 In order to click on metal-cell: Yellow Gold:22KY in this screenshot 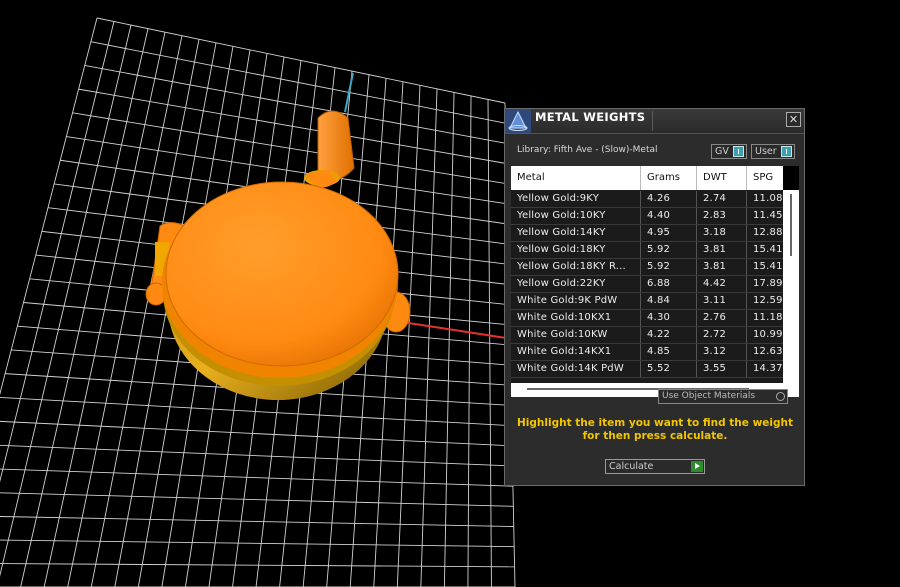, I will do `click(576, 284)`.